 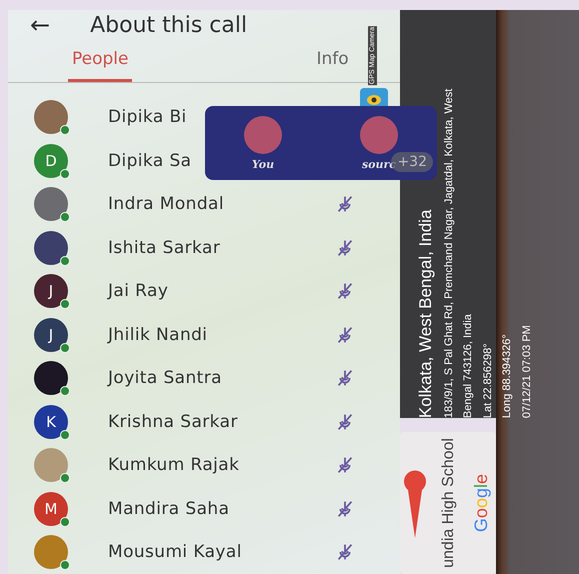 I want to click on tile-label: sourc, so click(x=379, y=164).